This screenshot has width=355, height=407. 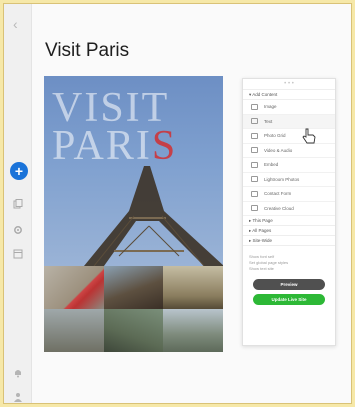 I want to click on left-toolbar: ‹ +, so click(x=18, y=203).